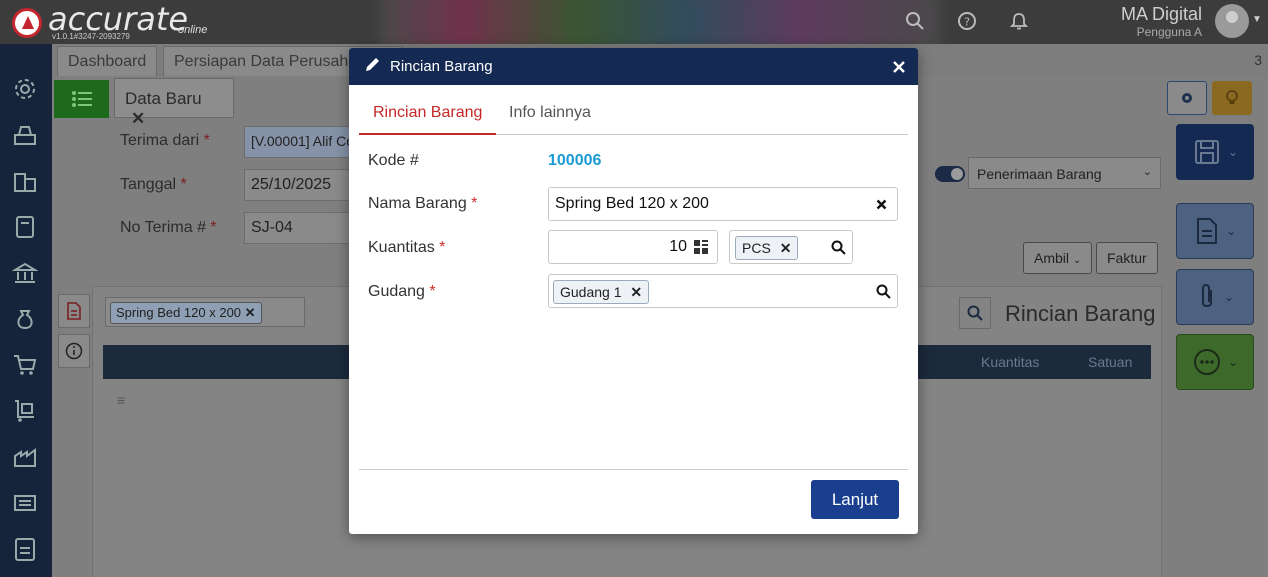 The width and height of the screenshot is (1268, 577). What do you see at coordinates (81, 99) in the screenshot?
I see `list-view-button` at bounding box center [81, 99].